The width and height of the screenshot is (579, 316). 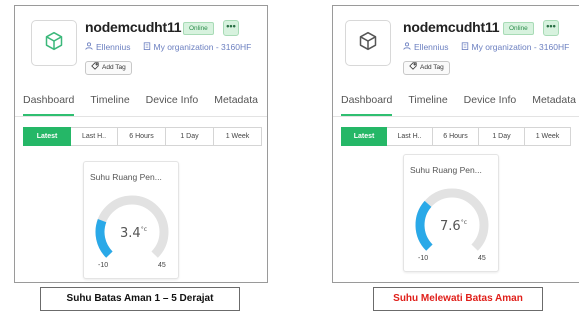 What do you see at coordinates (451, 213) in the screenshot?
I see `temperature-gauge-card: Suhu Ruang Pen... 7.6°c -10 45` at bounding box center [451, 213].